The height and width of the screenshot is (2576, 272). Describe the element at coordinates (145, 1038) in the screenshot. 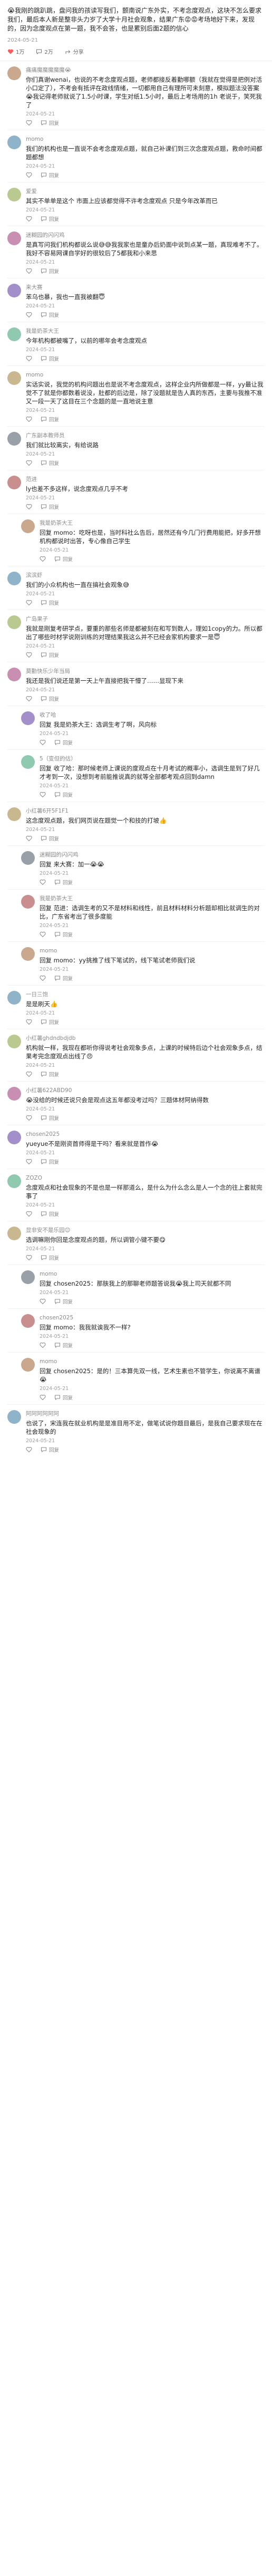

I see `comment-author: 小红薯ghdndbdjdb` at that location.